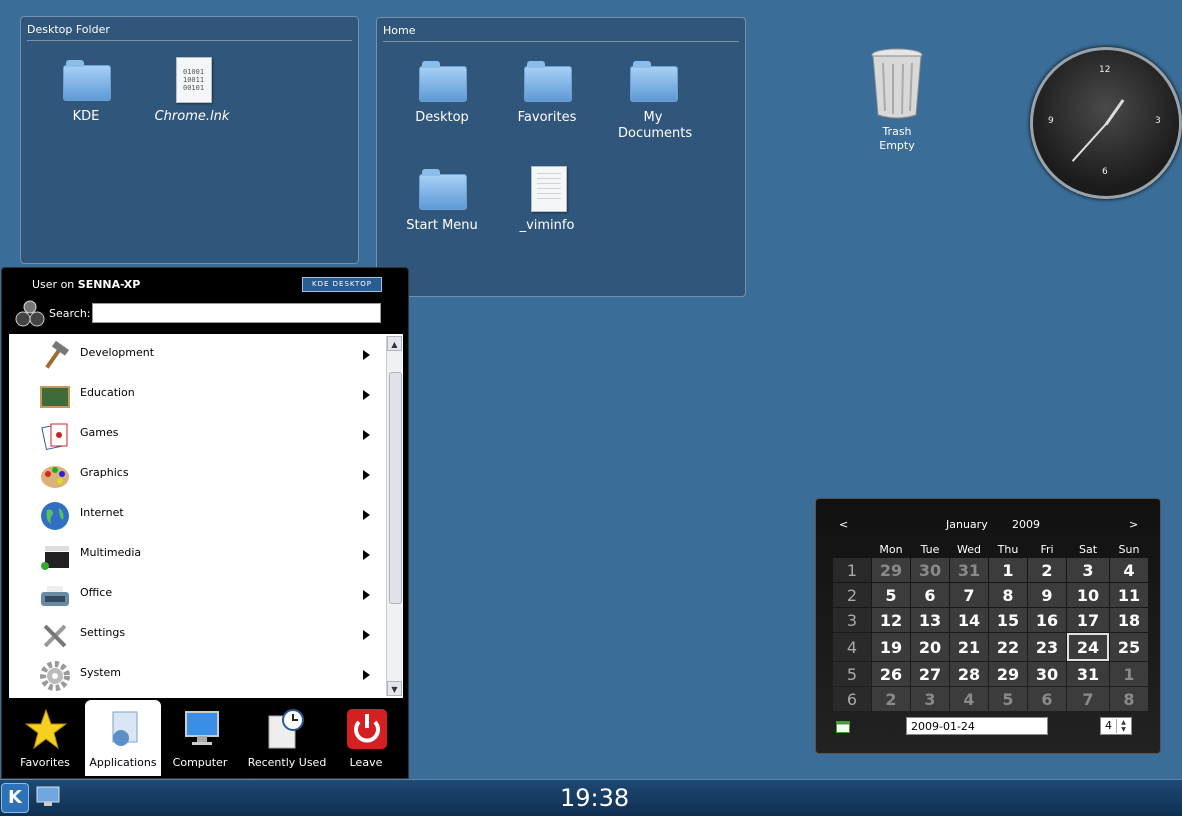 This screenshot has height=816, width=1182. What do you see at coordinates (1123, 726) in the screenshot?
I see `spin-arrows: ▲ ▼` at bounding box center [1123, 726].